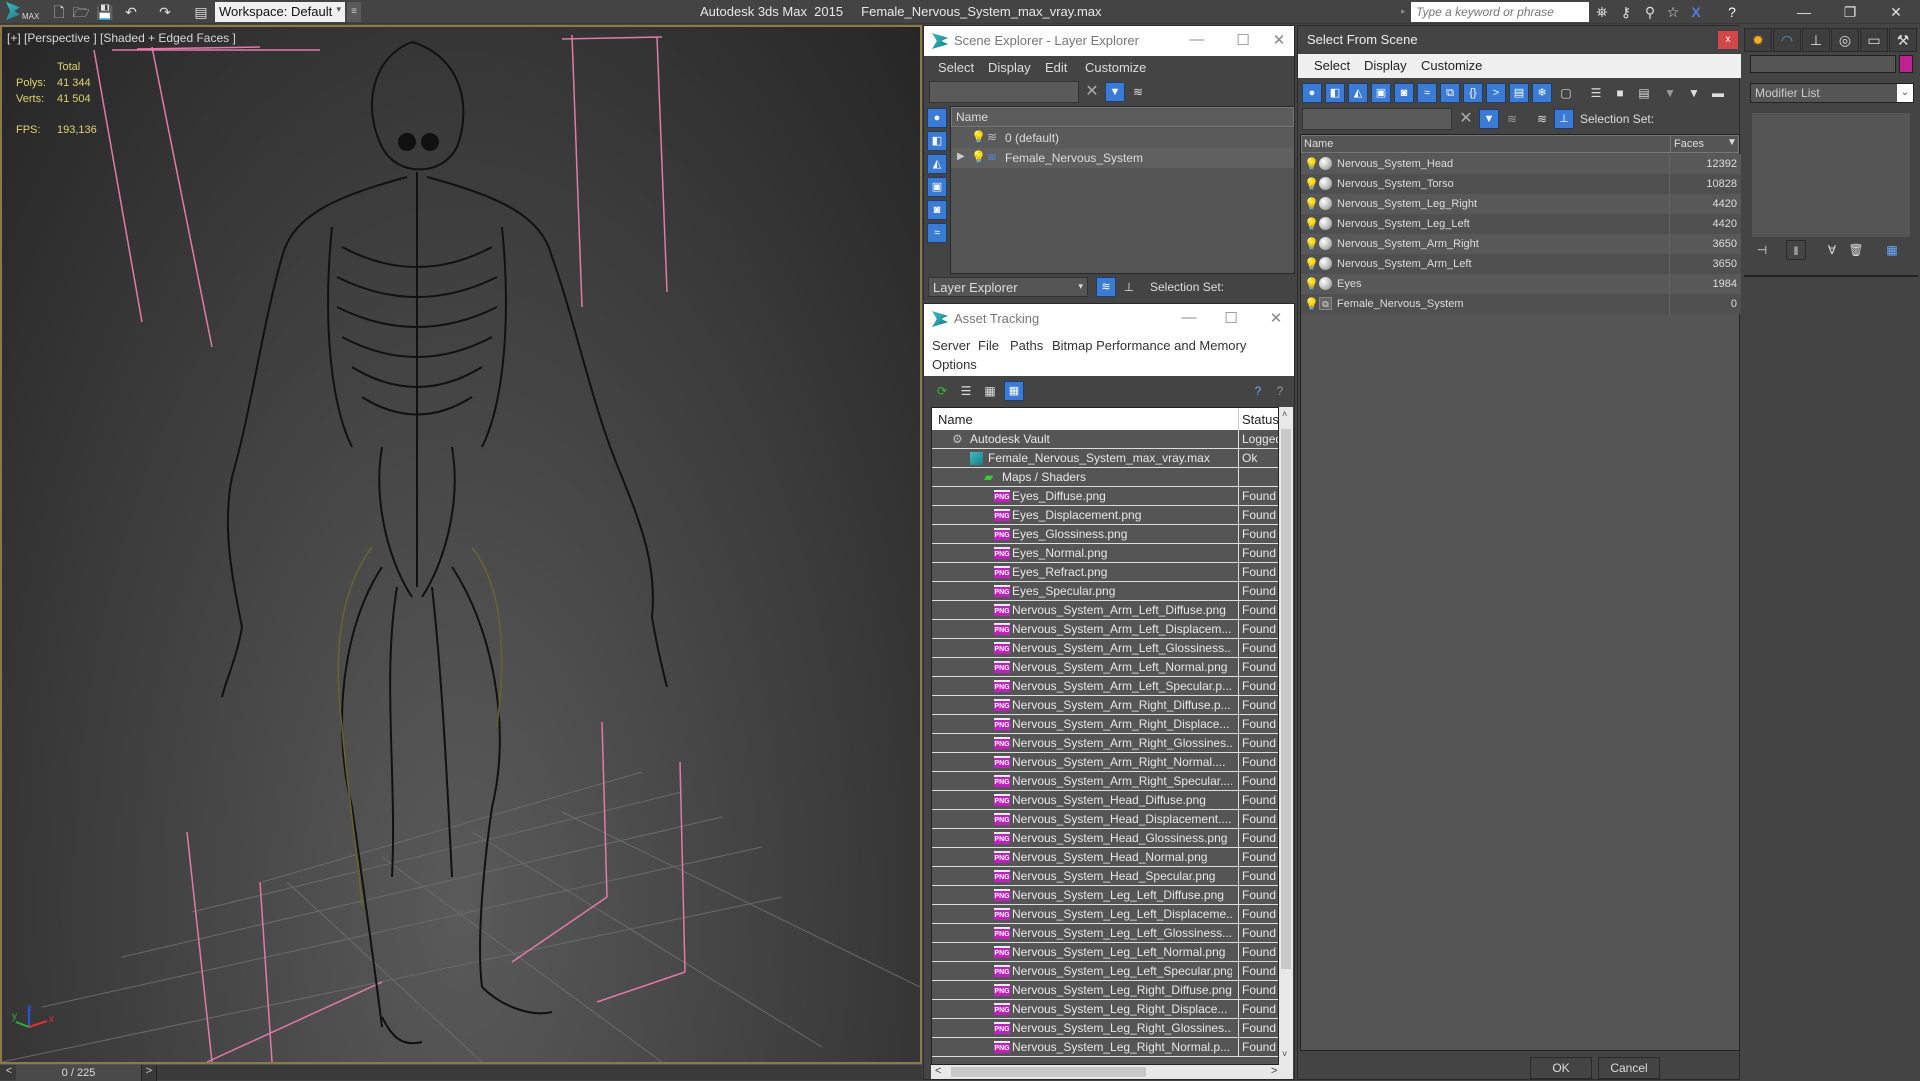 The image size is (1920, 1081). I want to click on cameras-filter-icon: ▣, so click(937, 187).